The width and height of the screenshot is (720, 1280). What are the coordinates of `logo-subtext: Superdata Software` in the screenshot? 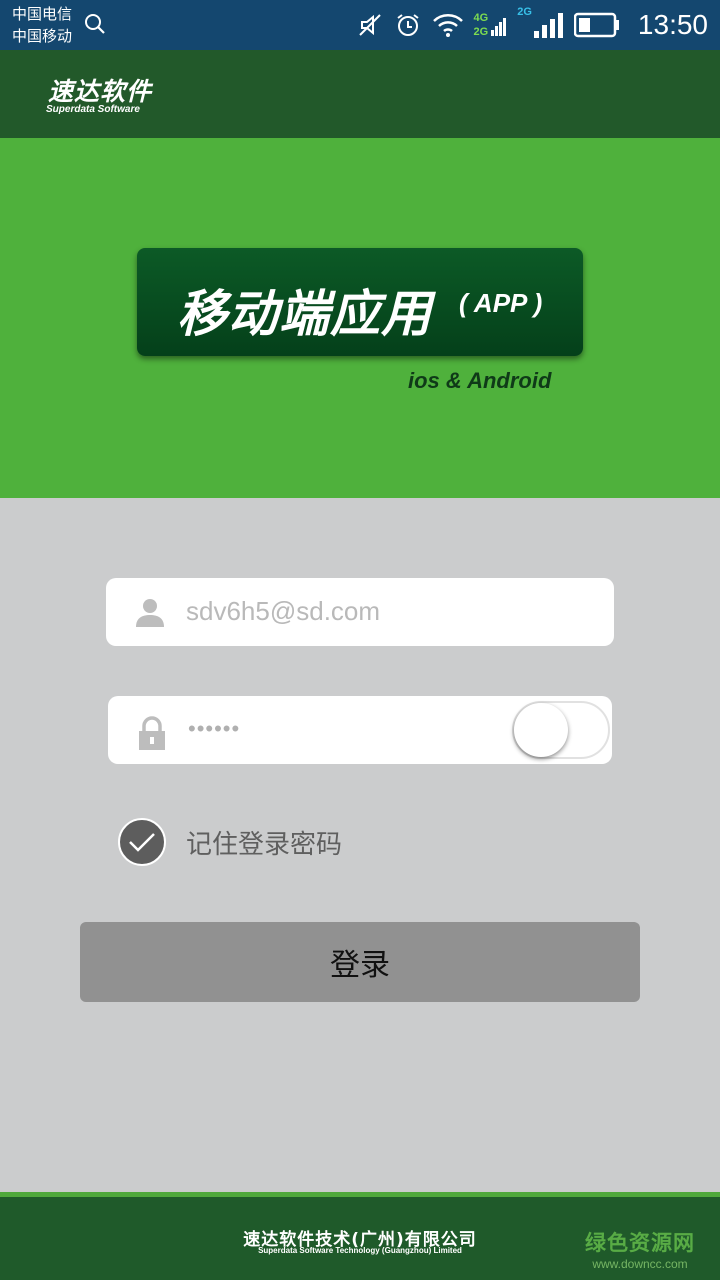 It's located at (93, 109).